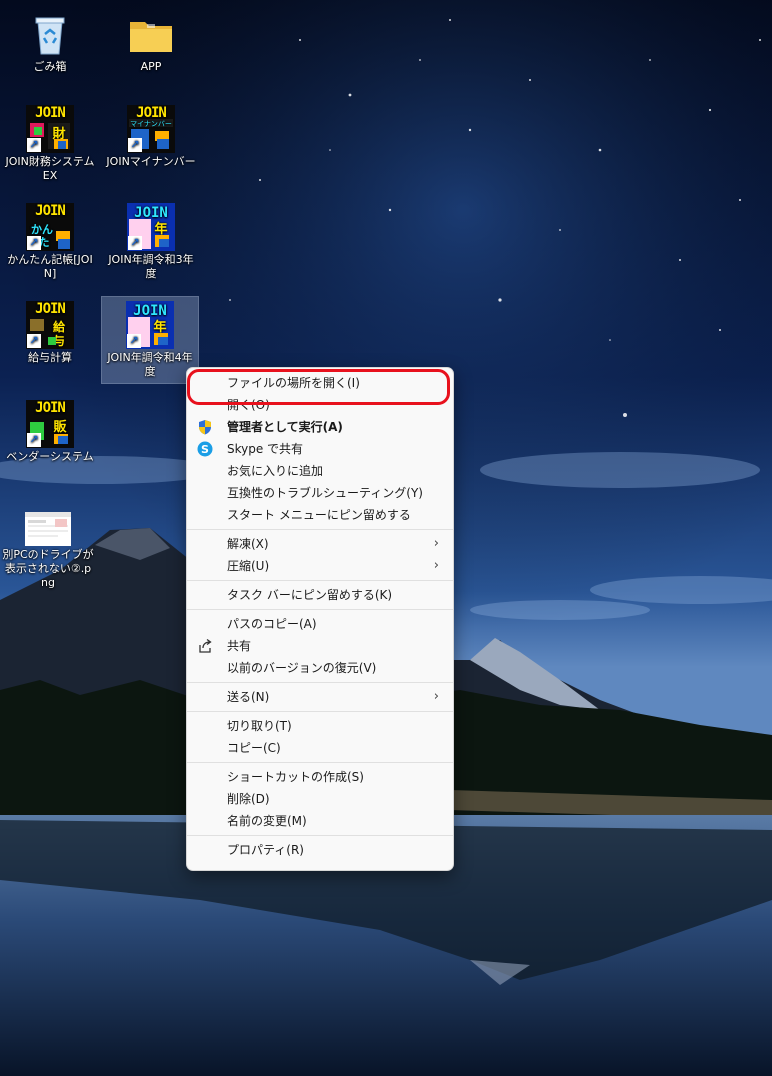 The image size is (772, 1076). Describe the element at coordinates (50, 129) in the screenshot. I see `join-zaimu-icon: JOIN 財 ↗` at that location.